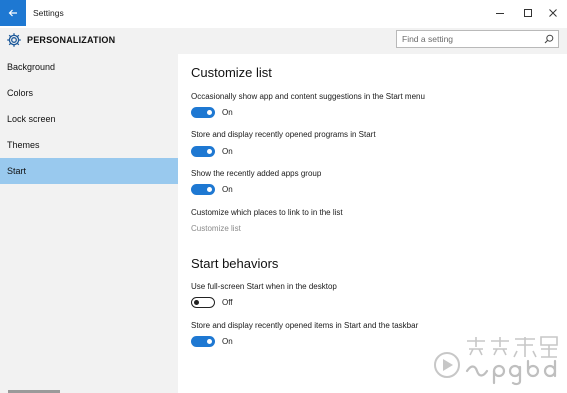  What do you see at coordinates (89, 93) in the screenshot?
I see `sidebar-item-colors: Colors` at bounding box center [89, 93].